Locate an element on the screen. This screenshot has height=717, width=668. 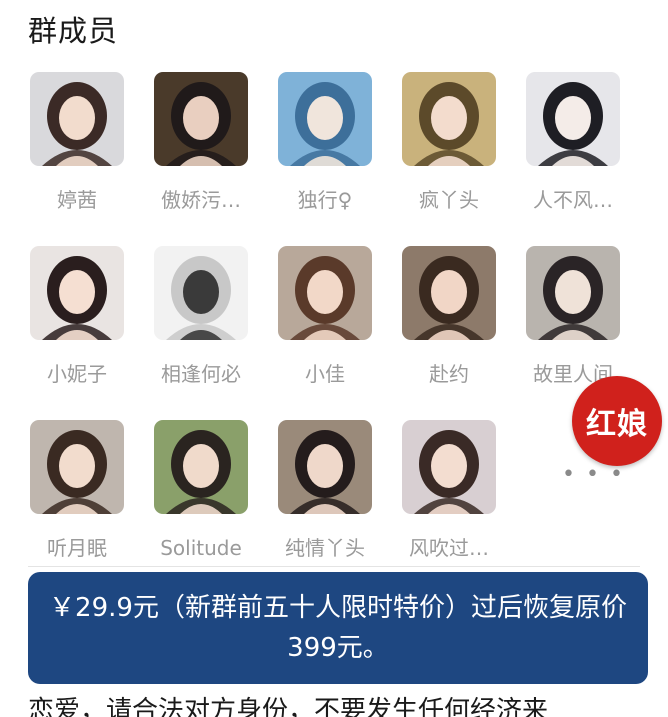
member-name: 听月眠 is located at coordinates (77, 548).